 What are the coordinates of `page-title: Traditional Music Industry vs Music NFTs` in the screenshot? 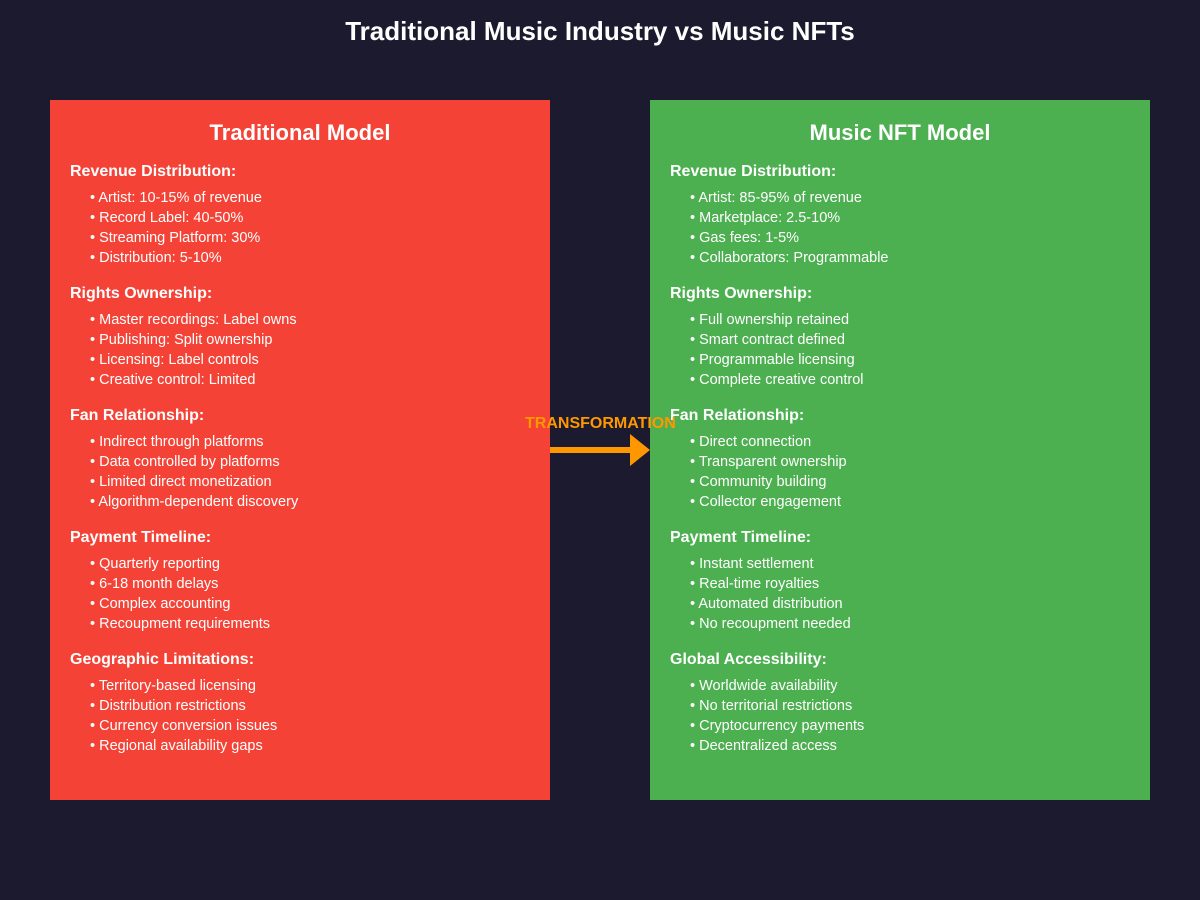 It's located at (600, 31).